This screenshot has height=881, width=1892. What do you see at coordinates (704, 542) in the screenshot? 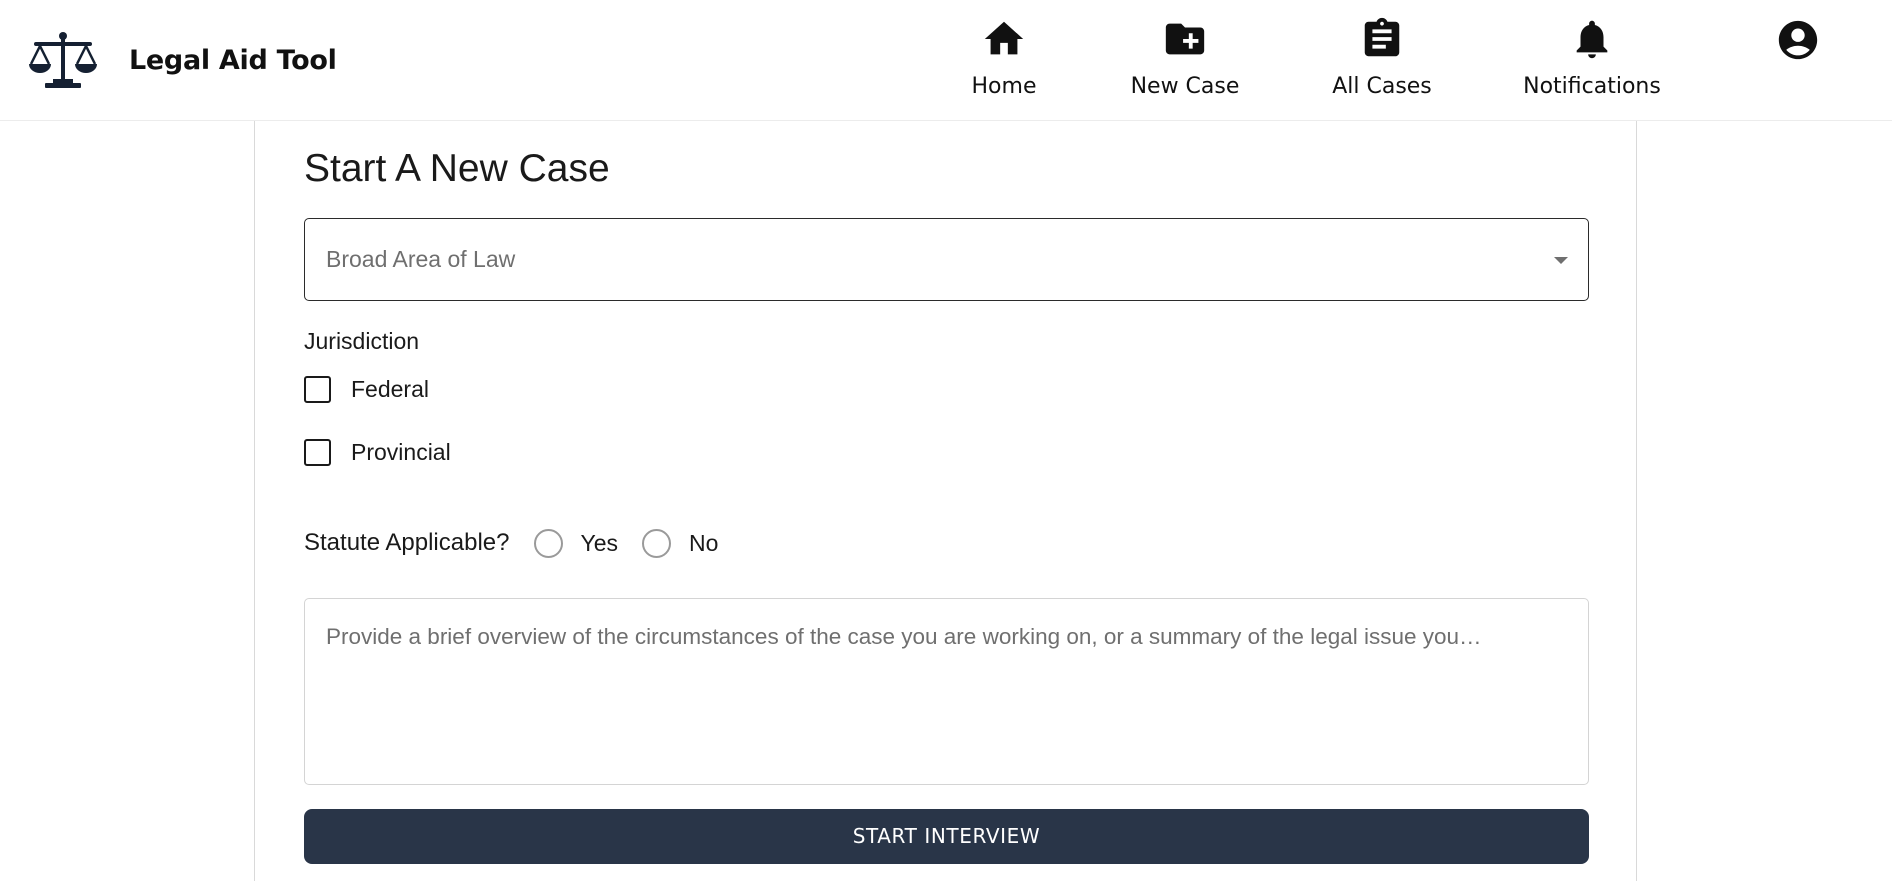
I see `statute-no-label: No` at bounding box center [704, 542].